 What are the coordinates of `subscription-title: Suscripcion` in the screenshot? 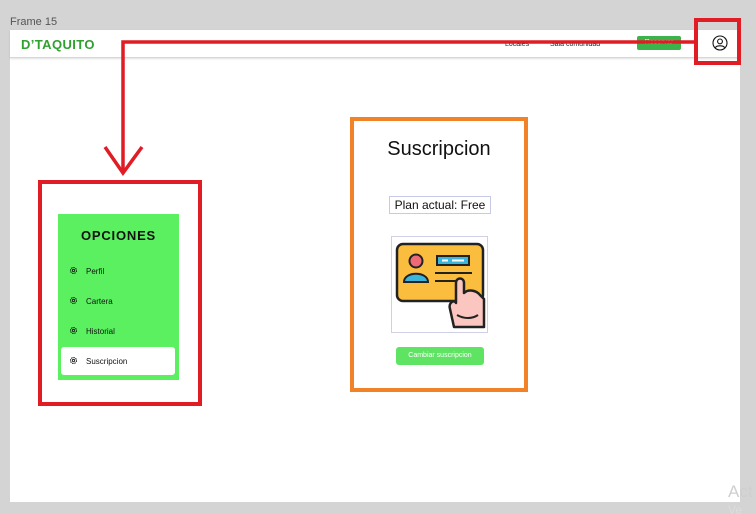 It's located at (439, 149).